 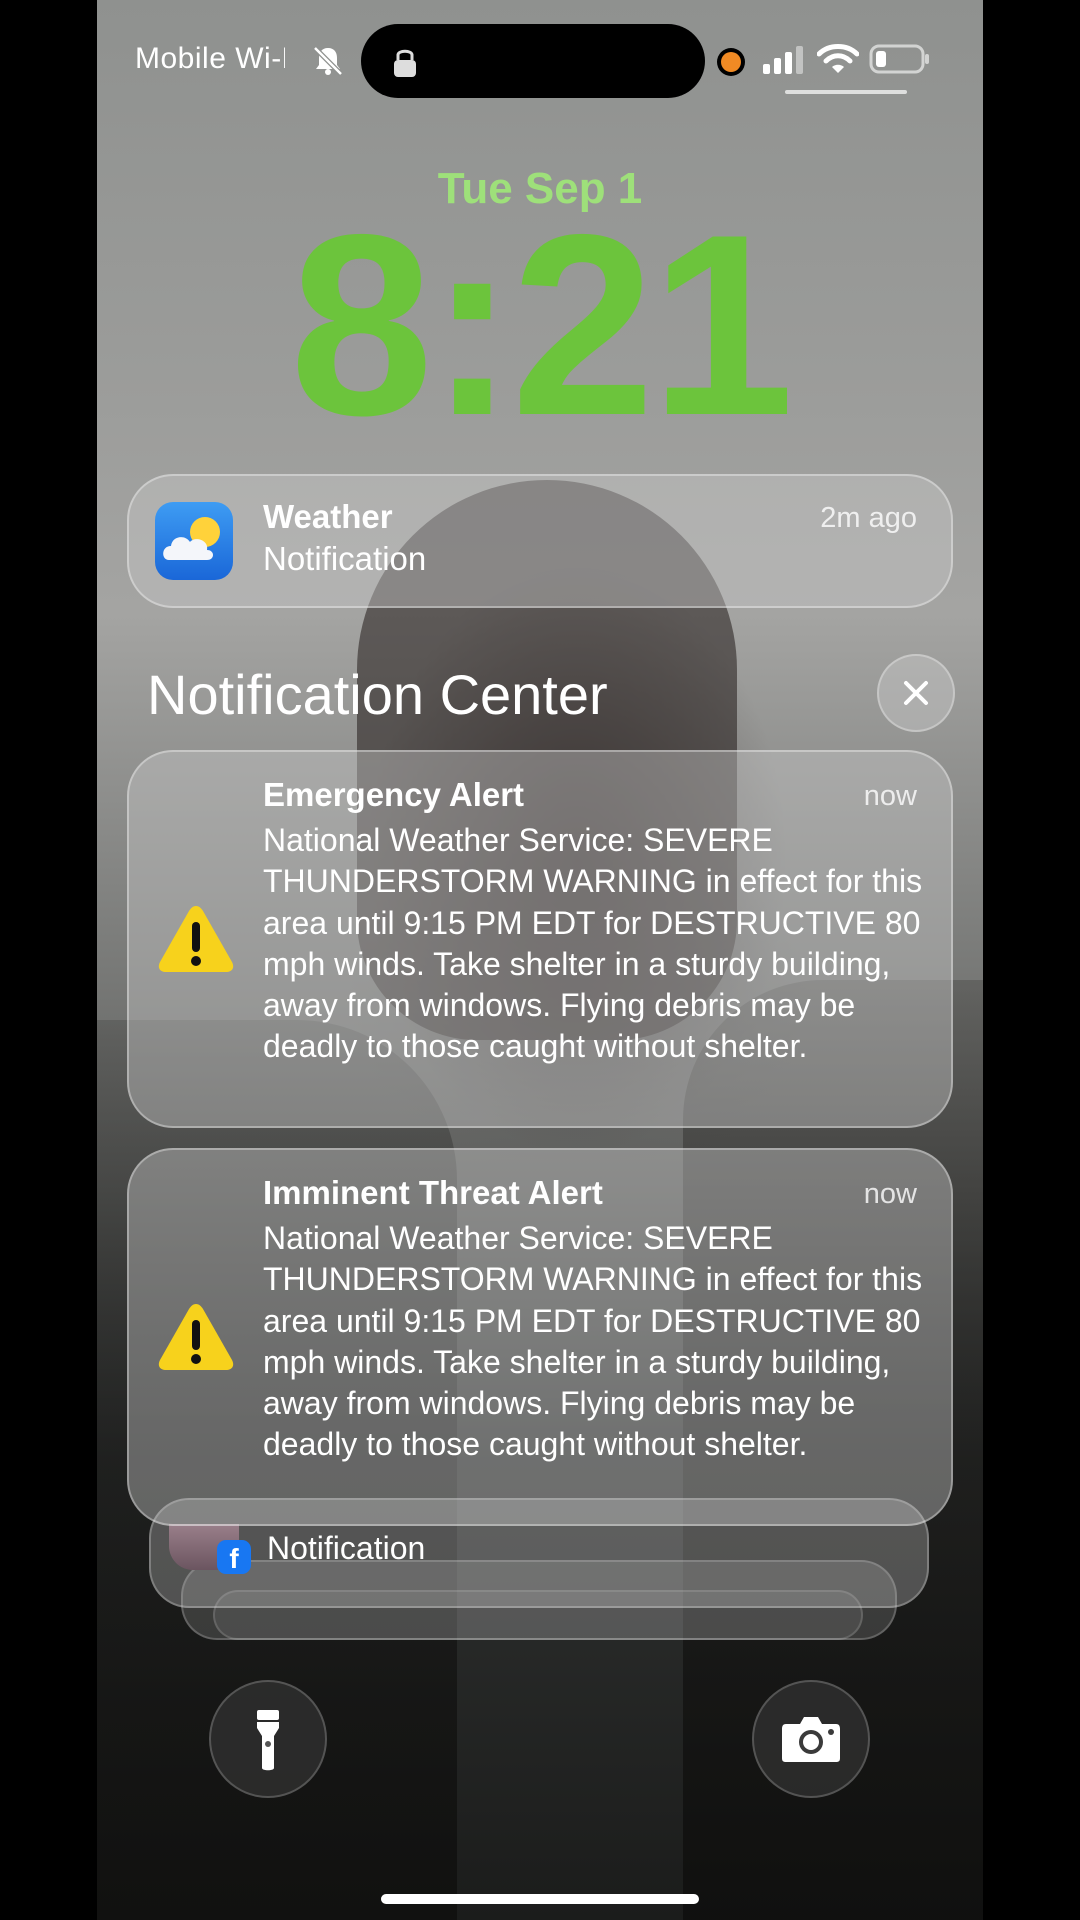 I want to click on flashlight-icon, so click(x=268, y=1740).